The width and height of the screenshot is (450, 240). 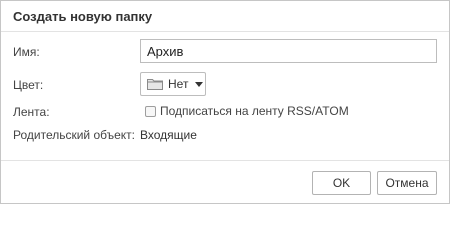 I want to click on subscribe-feed-label: Подписаться на ленту RSS/ATOM, so click(x=254, y=111).